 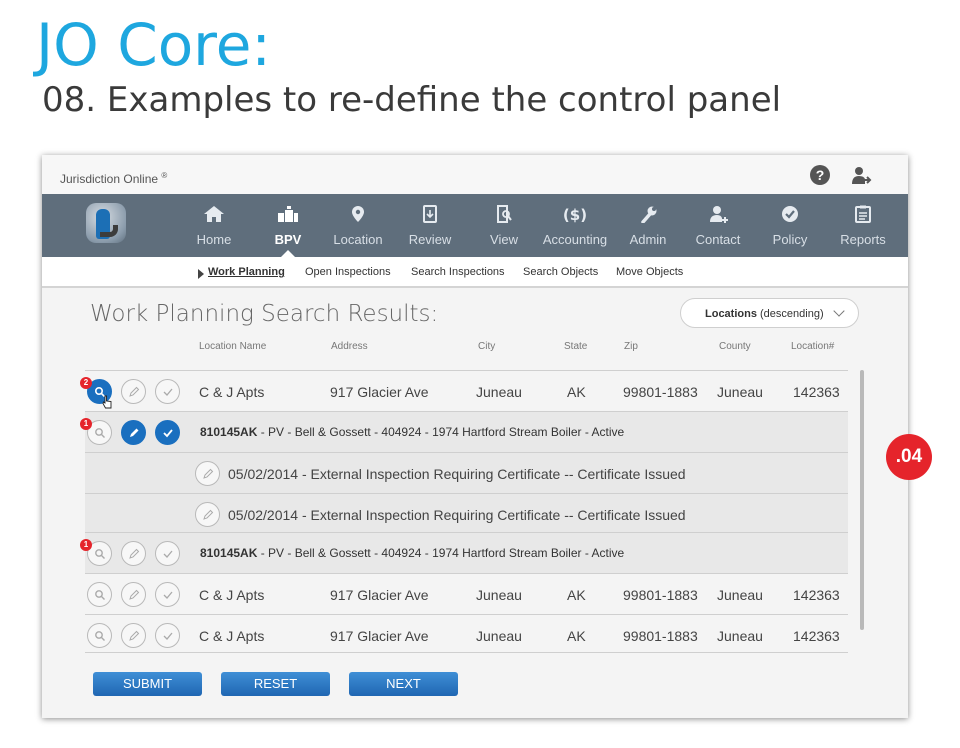 What do you see at coordinates (863, 239) in the screenshot?
I see `nav-item-label: Reports` at bounding box center [863, 239].